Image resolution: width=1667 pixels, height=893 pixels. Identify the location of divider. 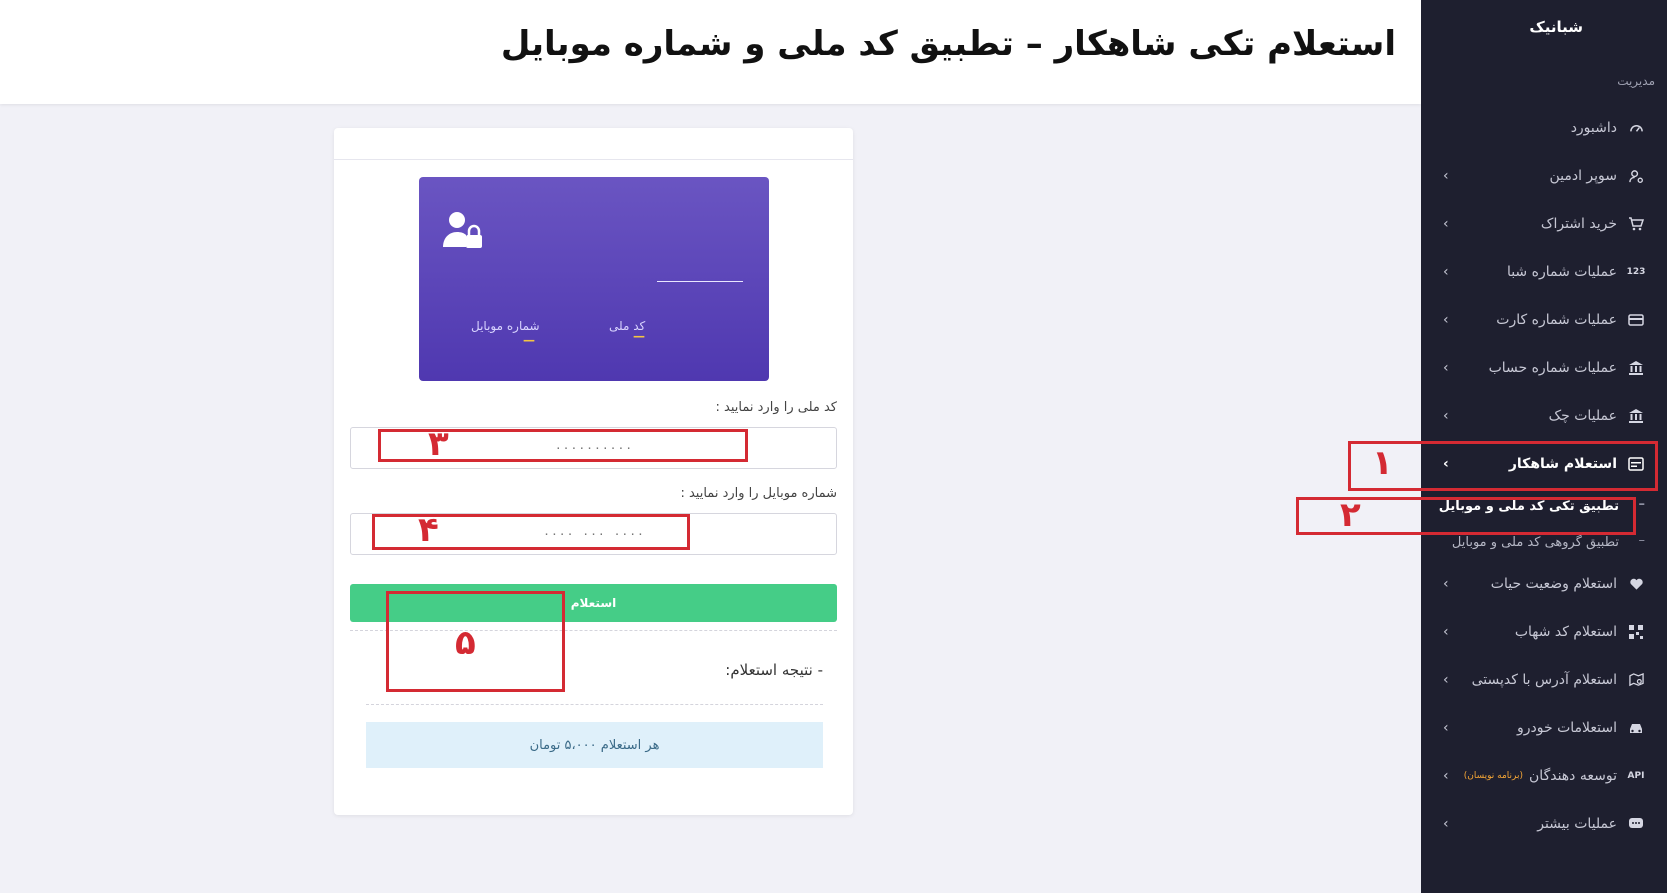
(594, 704).